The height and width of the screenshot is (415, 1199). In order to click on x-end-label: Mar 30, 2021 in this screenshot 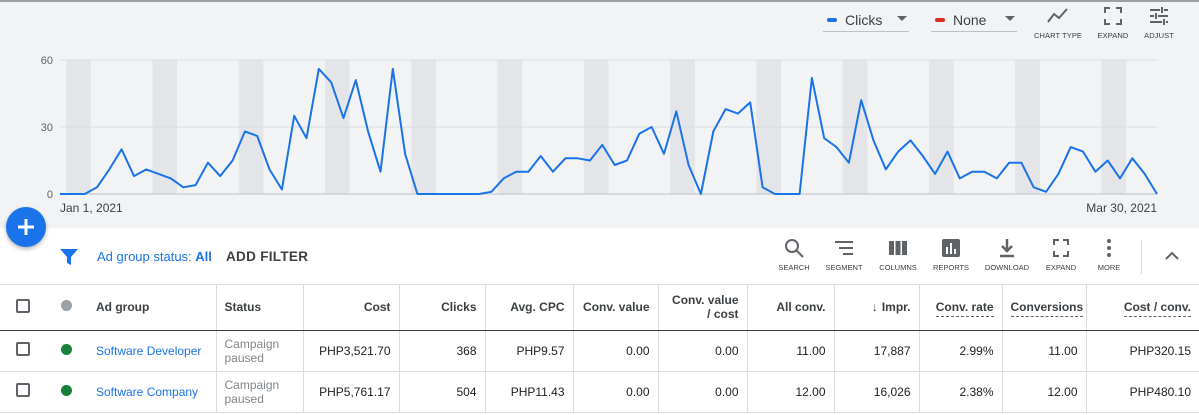, I will do `click(1121, 208)`.